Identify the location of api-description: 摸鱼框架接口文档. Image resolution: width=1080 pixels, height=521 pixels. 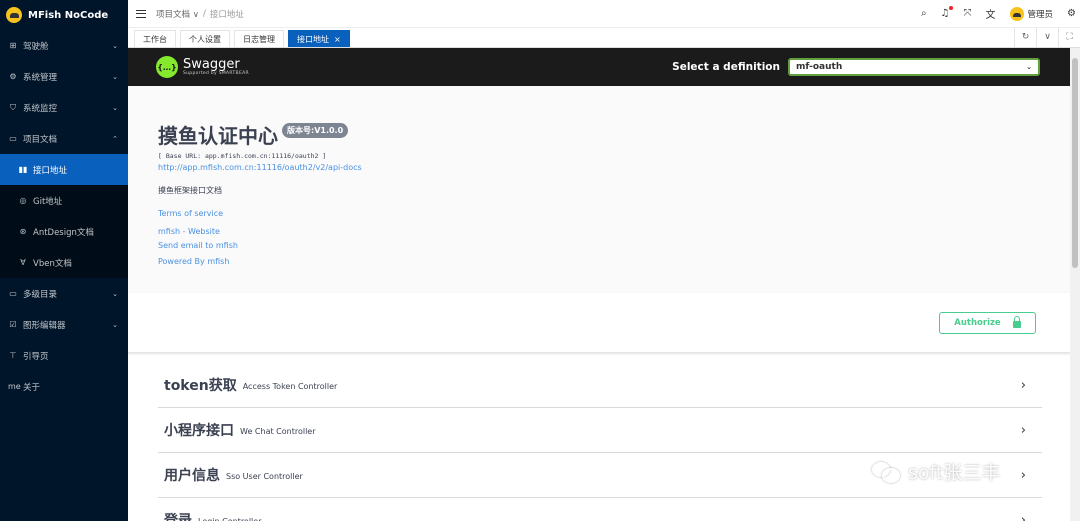
(190, 190).